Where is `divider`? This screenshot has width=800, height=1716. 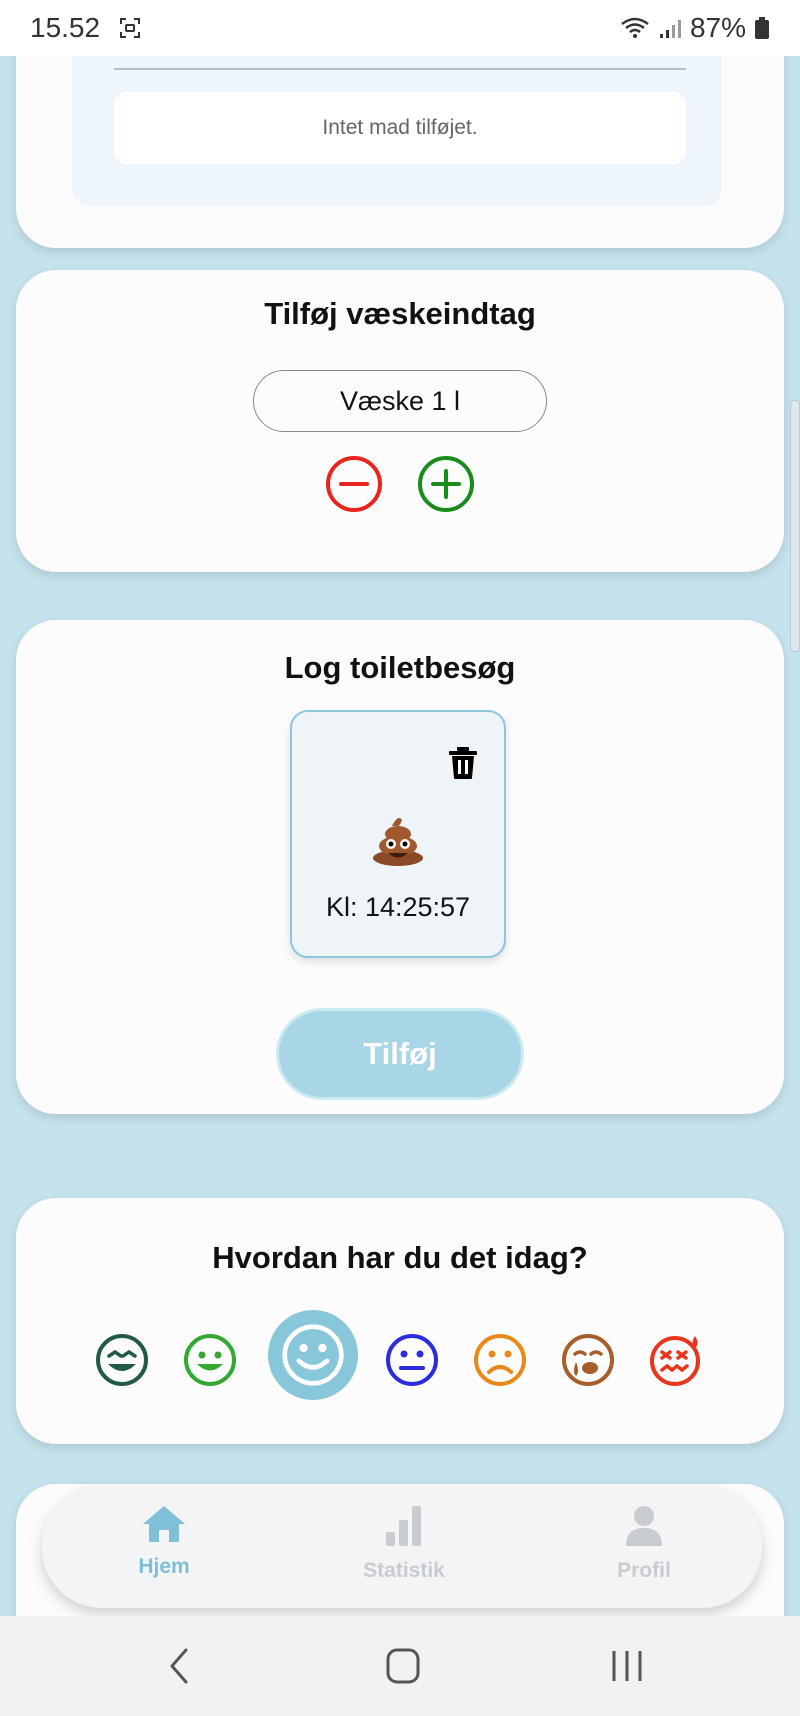
divider is located at coordinates (400, 69).